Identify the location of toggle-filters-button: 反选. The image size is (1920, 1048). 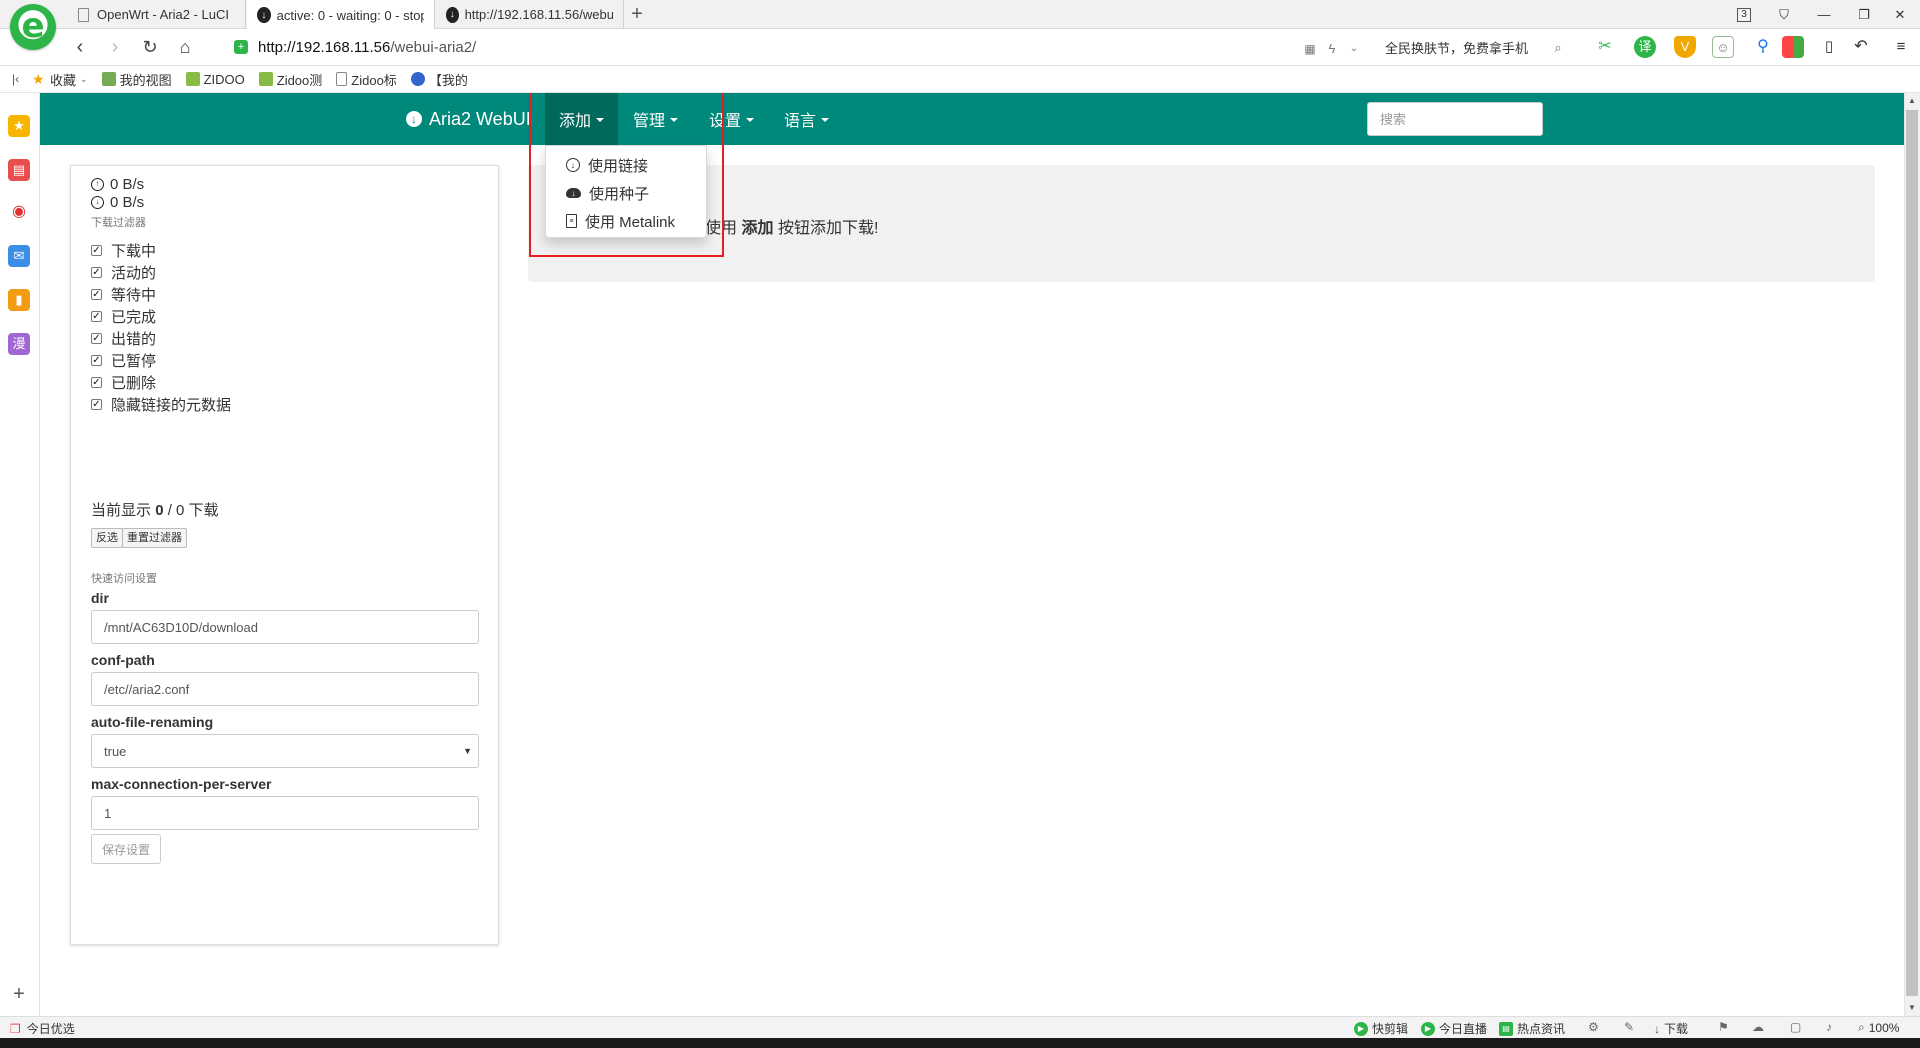
(107, 538).